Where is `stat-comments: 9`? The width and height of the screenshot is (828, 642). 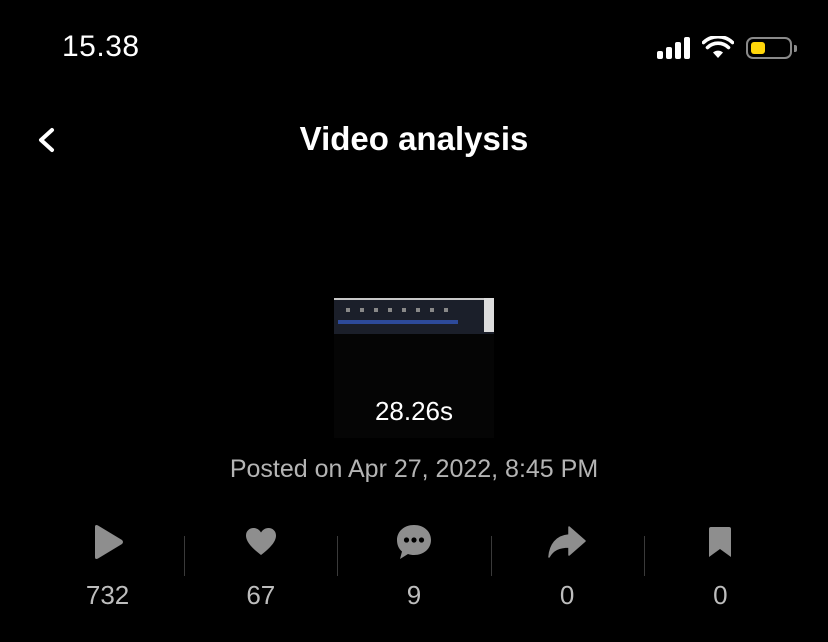 stat-comments: 9 is located at coordinates (413, 570).